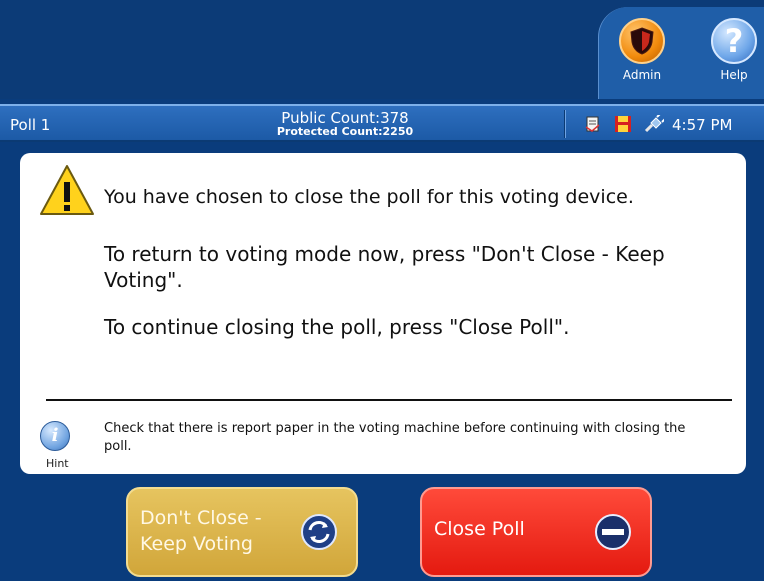  I want to click on keep-voting-label: Don't Close - Keep Voting, so click(201, 531).